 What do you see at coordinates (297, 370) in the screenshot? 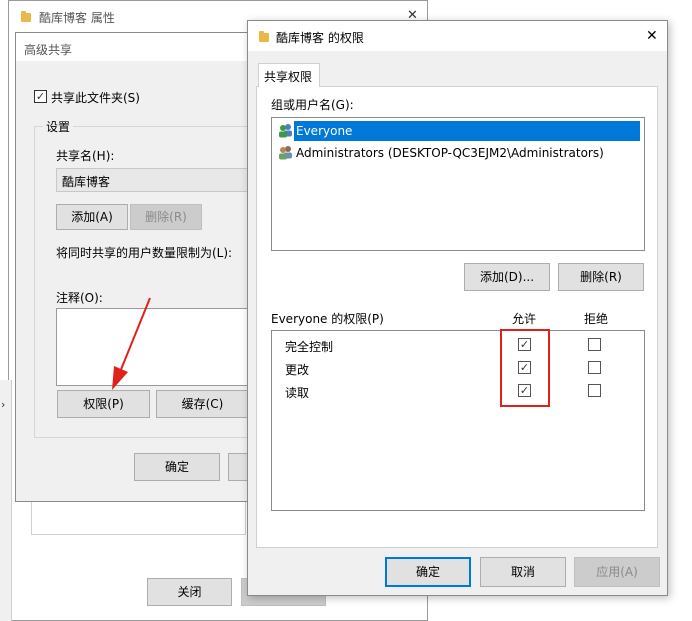
I see `permission-change: 更改` at bounding box center [297, 370].